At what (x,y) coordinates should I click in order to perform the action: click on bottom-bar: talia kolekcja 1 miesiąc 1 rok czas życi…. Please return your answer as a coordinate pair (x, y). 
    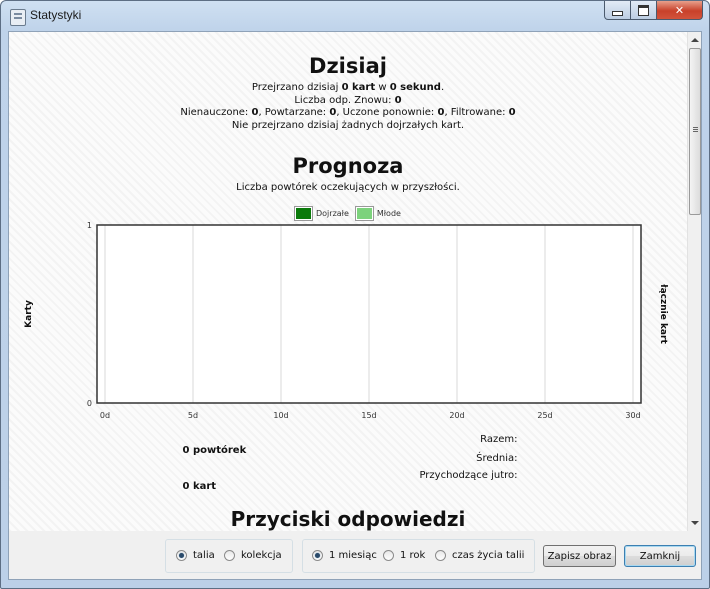
    Looking at the image, I should click on (355, 555).